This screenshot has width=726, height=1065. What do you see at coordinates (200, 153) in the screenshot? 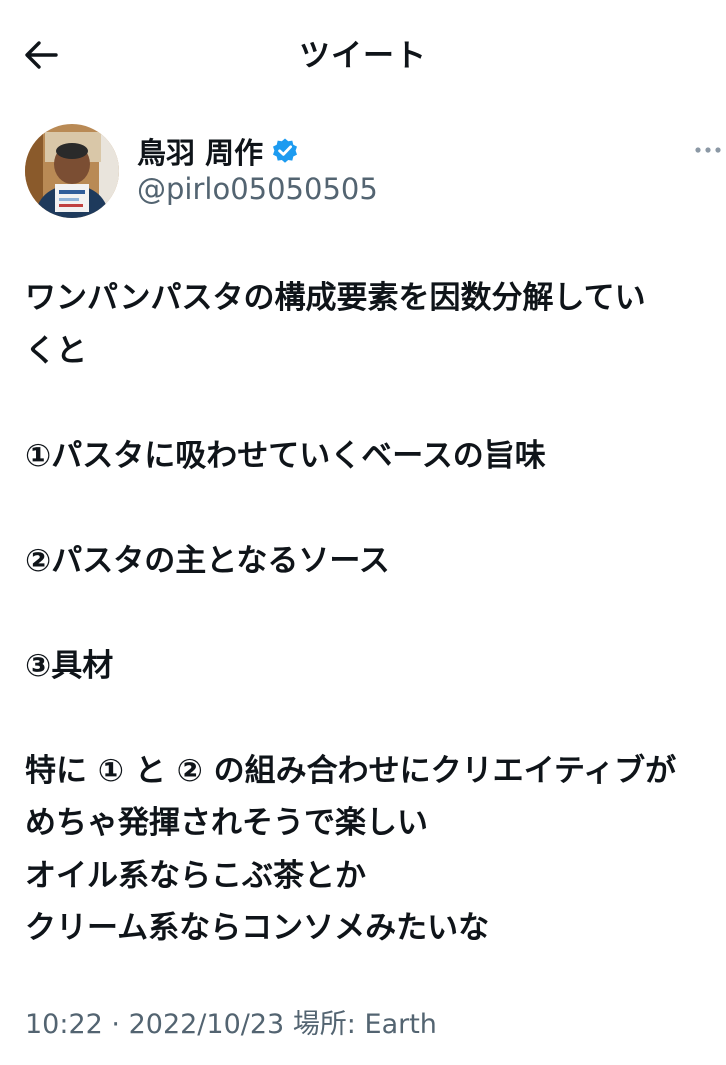
I see `display-name: 鳥羽 周作` at bounding box center [200, 153].